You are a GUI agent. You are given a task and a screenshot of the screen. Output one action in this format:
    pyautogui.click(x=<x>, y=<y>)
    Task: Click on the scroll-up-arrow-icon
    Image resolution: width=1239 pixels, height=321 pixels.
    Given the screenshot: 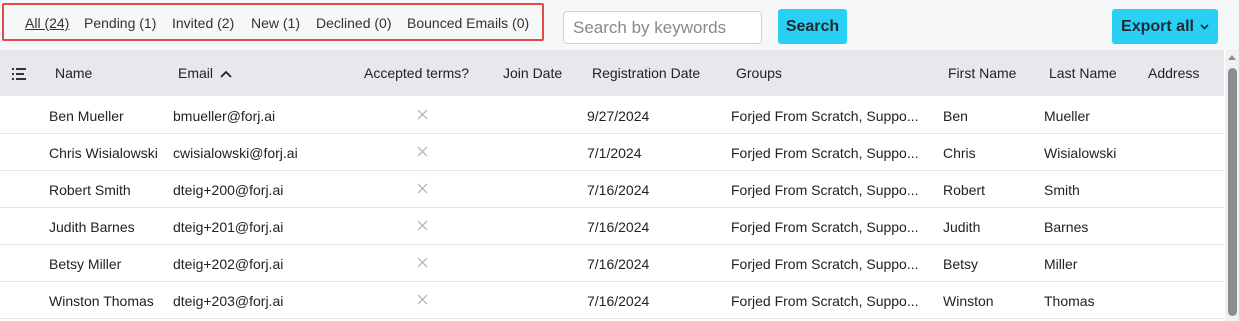 What is the action you would take?
    pyautogui.click(x=1232, y=57)
    